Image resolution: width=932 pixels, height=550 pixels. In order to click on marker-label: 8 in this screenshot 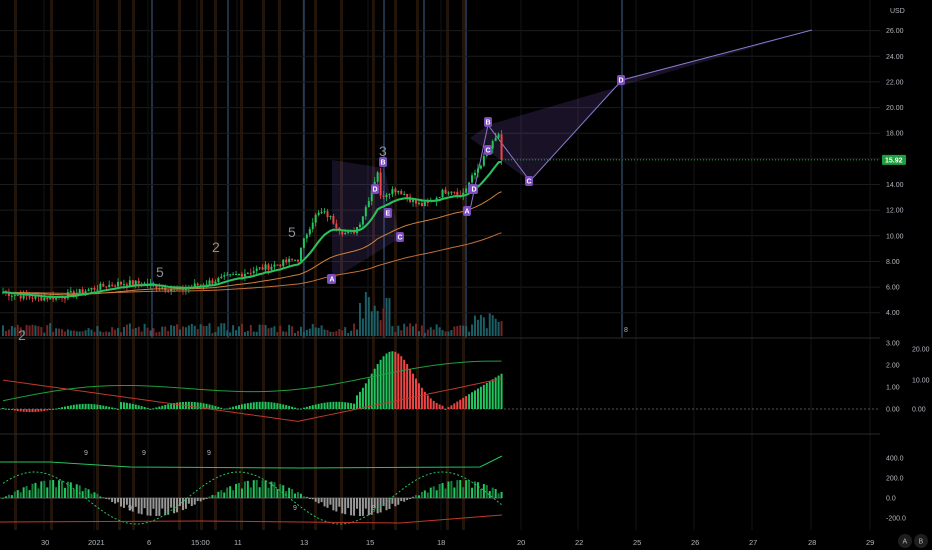, I will do `click(626, 330)`.